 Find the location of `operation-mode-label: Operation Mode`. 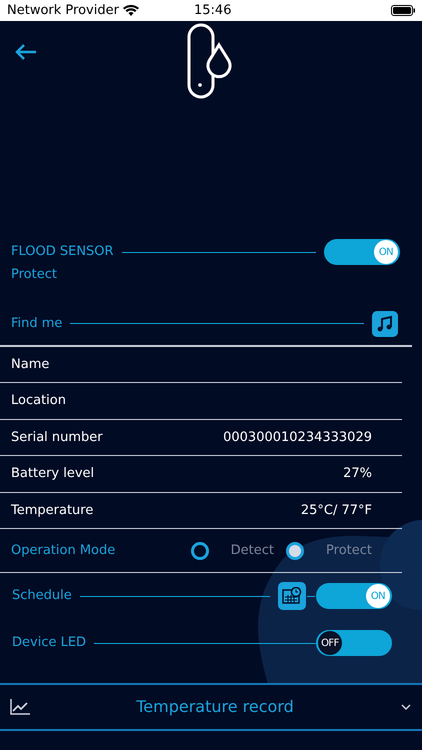

operation-mode-label: Operation Mode is located at coordinates (63, 551).